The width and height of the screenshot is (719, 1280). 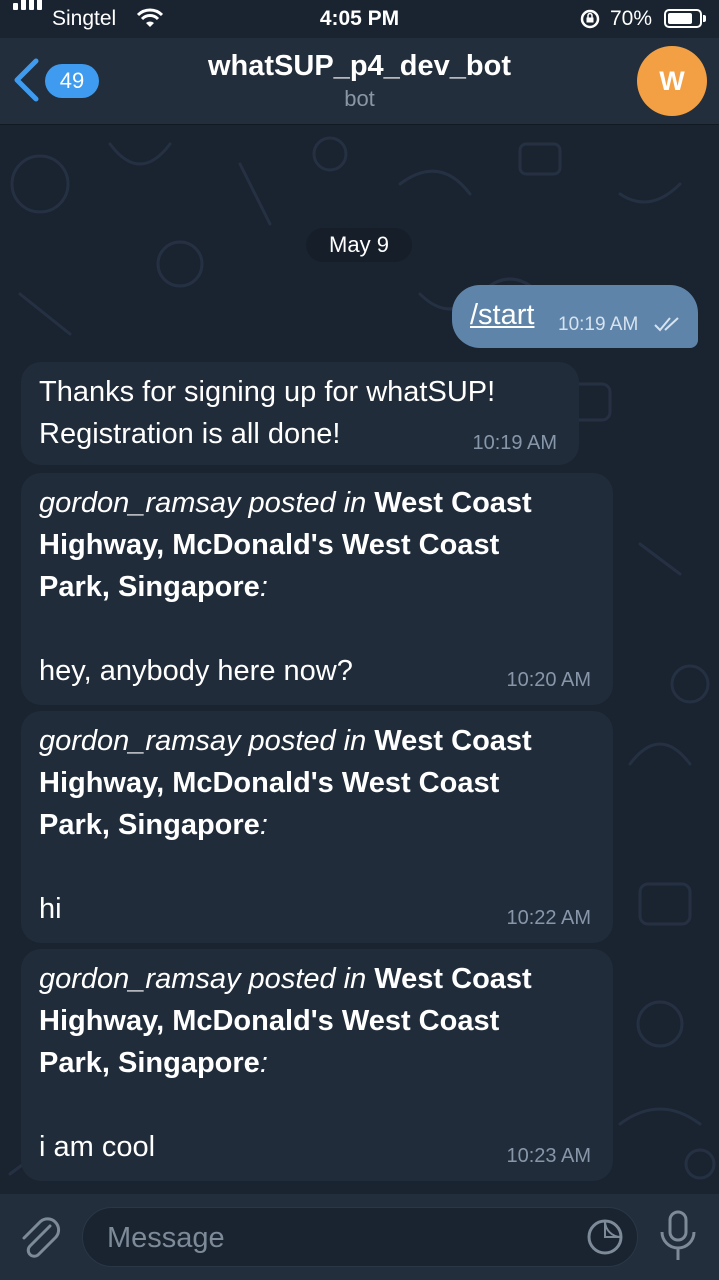 I want to click on battery-percentage: 70%, so click(x=631, y=18).